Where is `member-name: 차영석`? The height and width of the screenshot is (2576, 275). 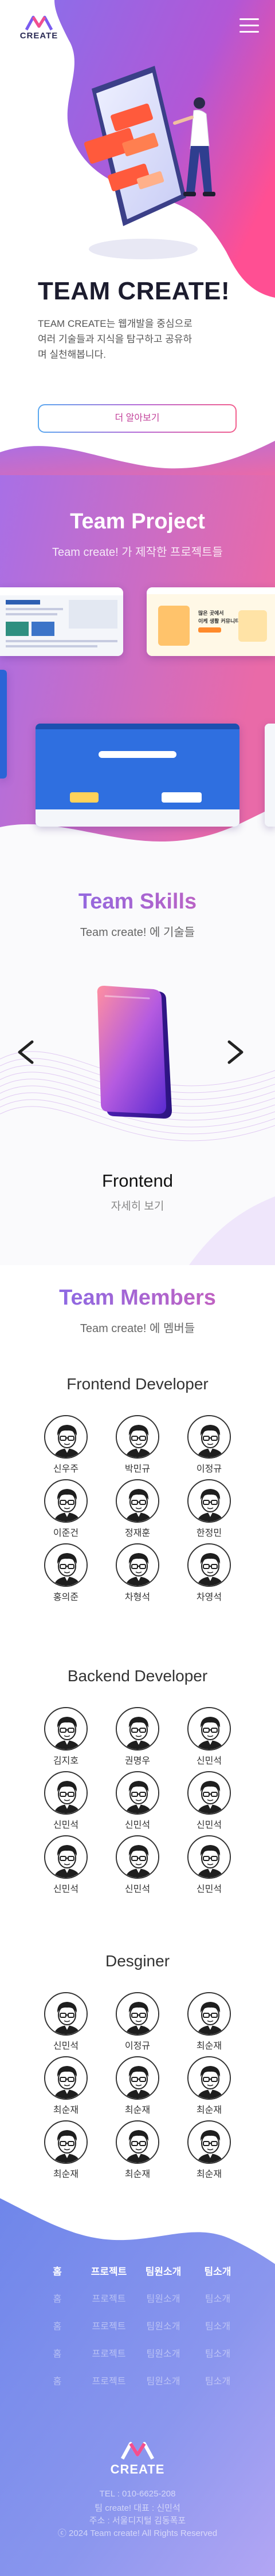 member-name: 차영석 is located at coordinates (209, 1597).